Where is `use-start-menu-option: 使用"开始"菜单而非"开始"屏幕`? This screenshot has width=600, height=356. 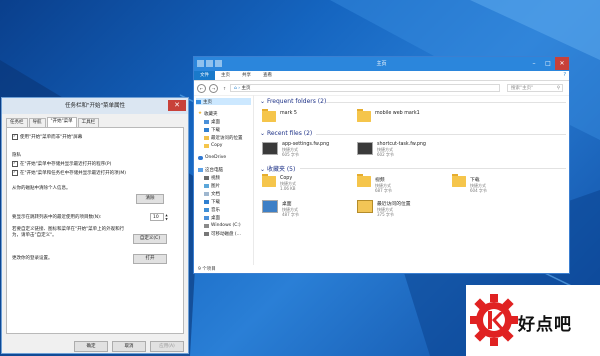
use-start-menu-option: 使用"开始"菜单而非"开始"屏幕 is located at coordinates (47, 136).